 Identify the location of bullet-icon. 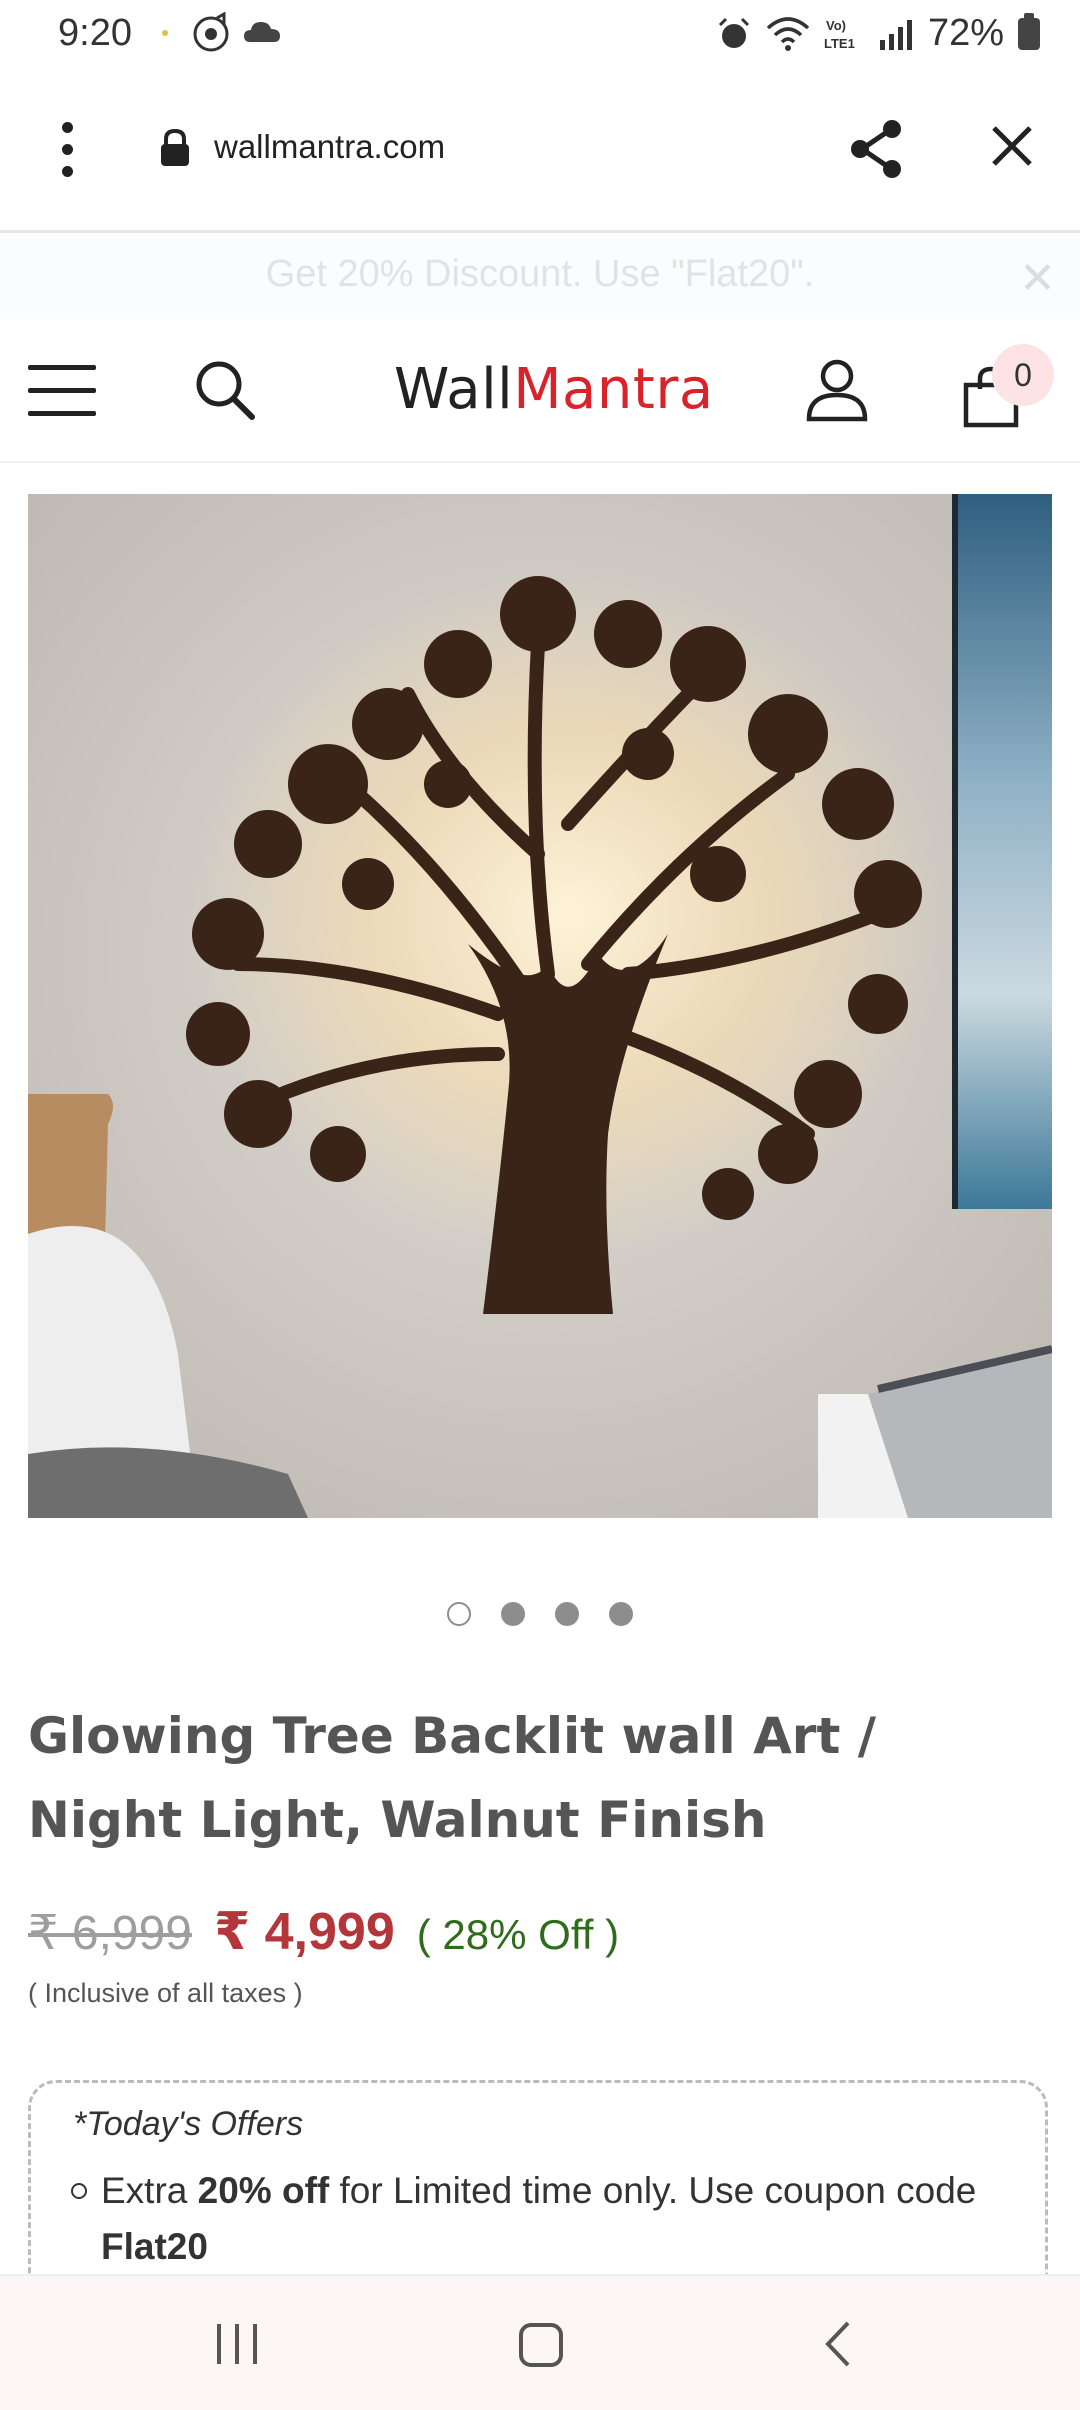
(79, 2191).